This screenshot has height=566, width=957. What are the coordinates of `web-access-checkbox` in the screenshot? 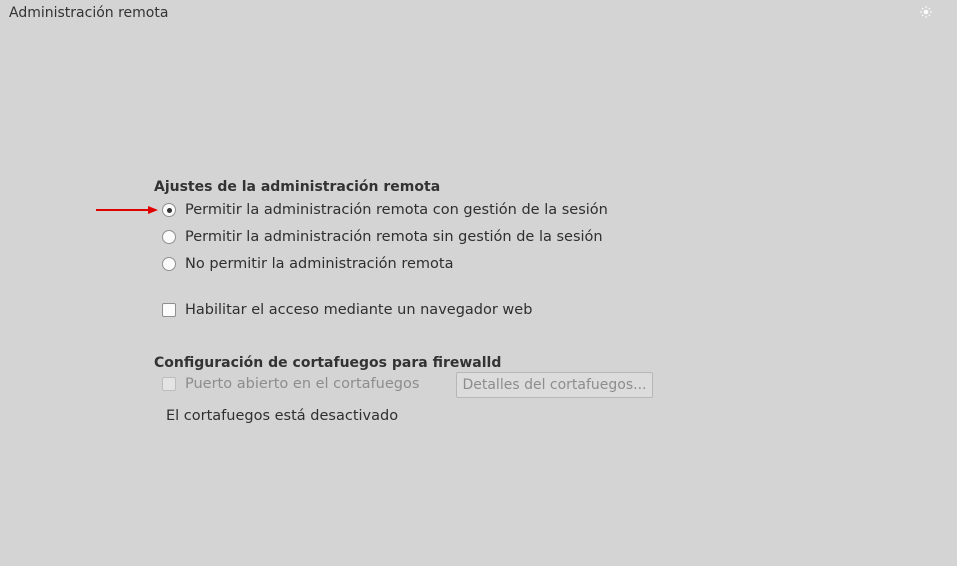 It's located at (169, 310).